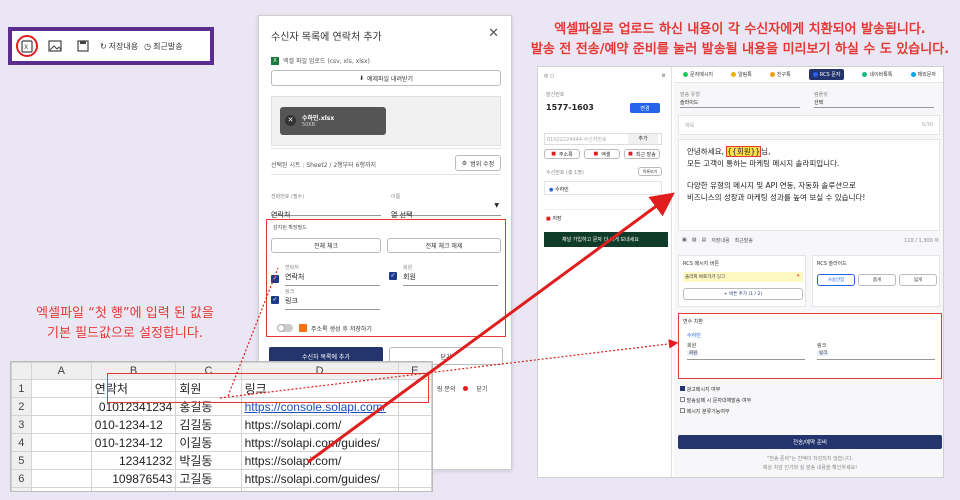  I want to click on dotted-arrow-fields, so click(253, 332).